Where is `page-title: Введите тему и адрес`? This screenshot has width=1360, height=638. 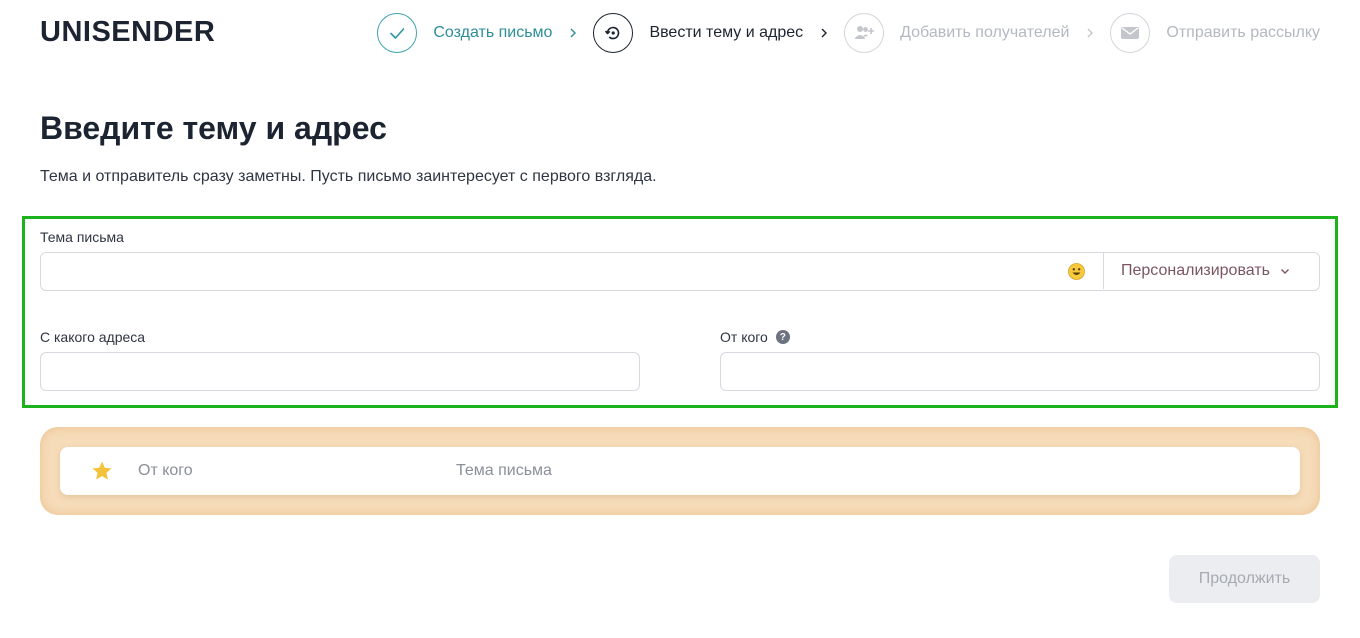 page-title: Введите тему и адрес is located at coordinates (213, 128).